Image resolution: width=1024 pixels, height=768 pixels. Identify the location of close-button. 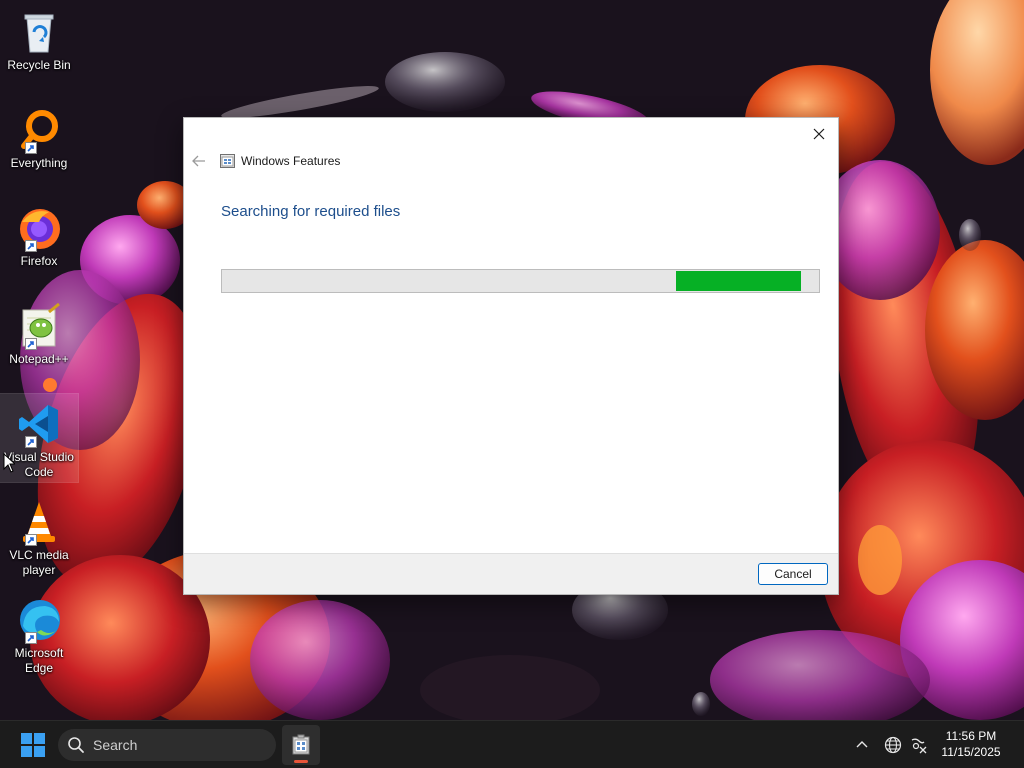
(819, 134).